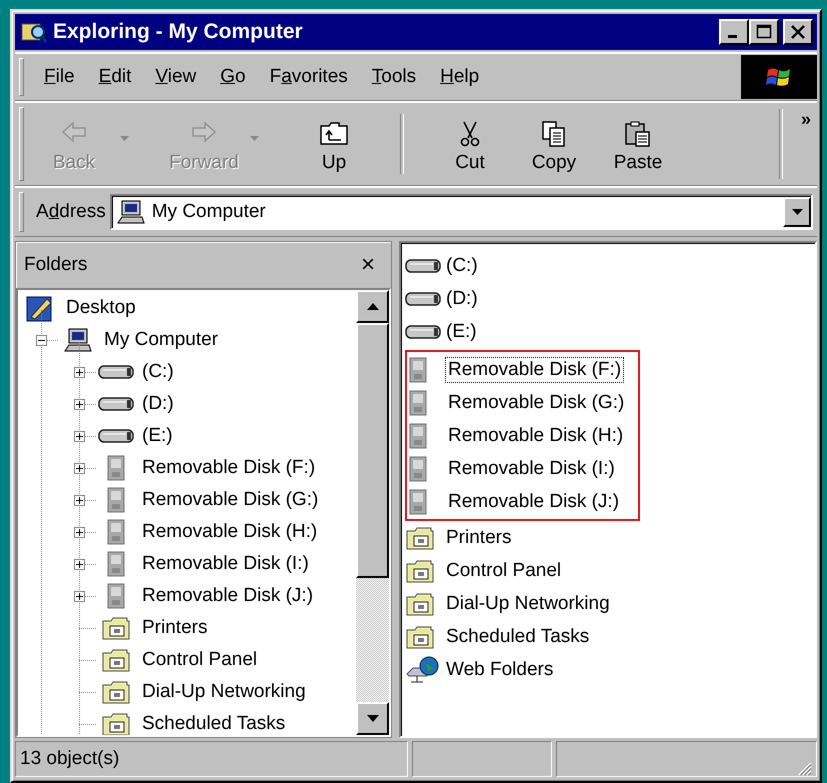 Image resolution: width=827 pixels, height=783 pixels. I want to click on maximize-icon, so click(764, 32).